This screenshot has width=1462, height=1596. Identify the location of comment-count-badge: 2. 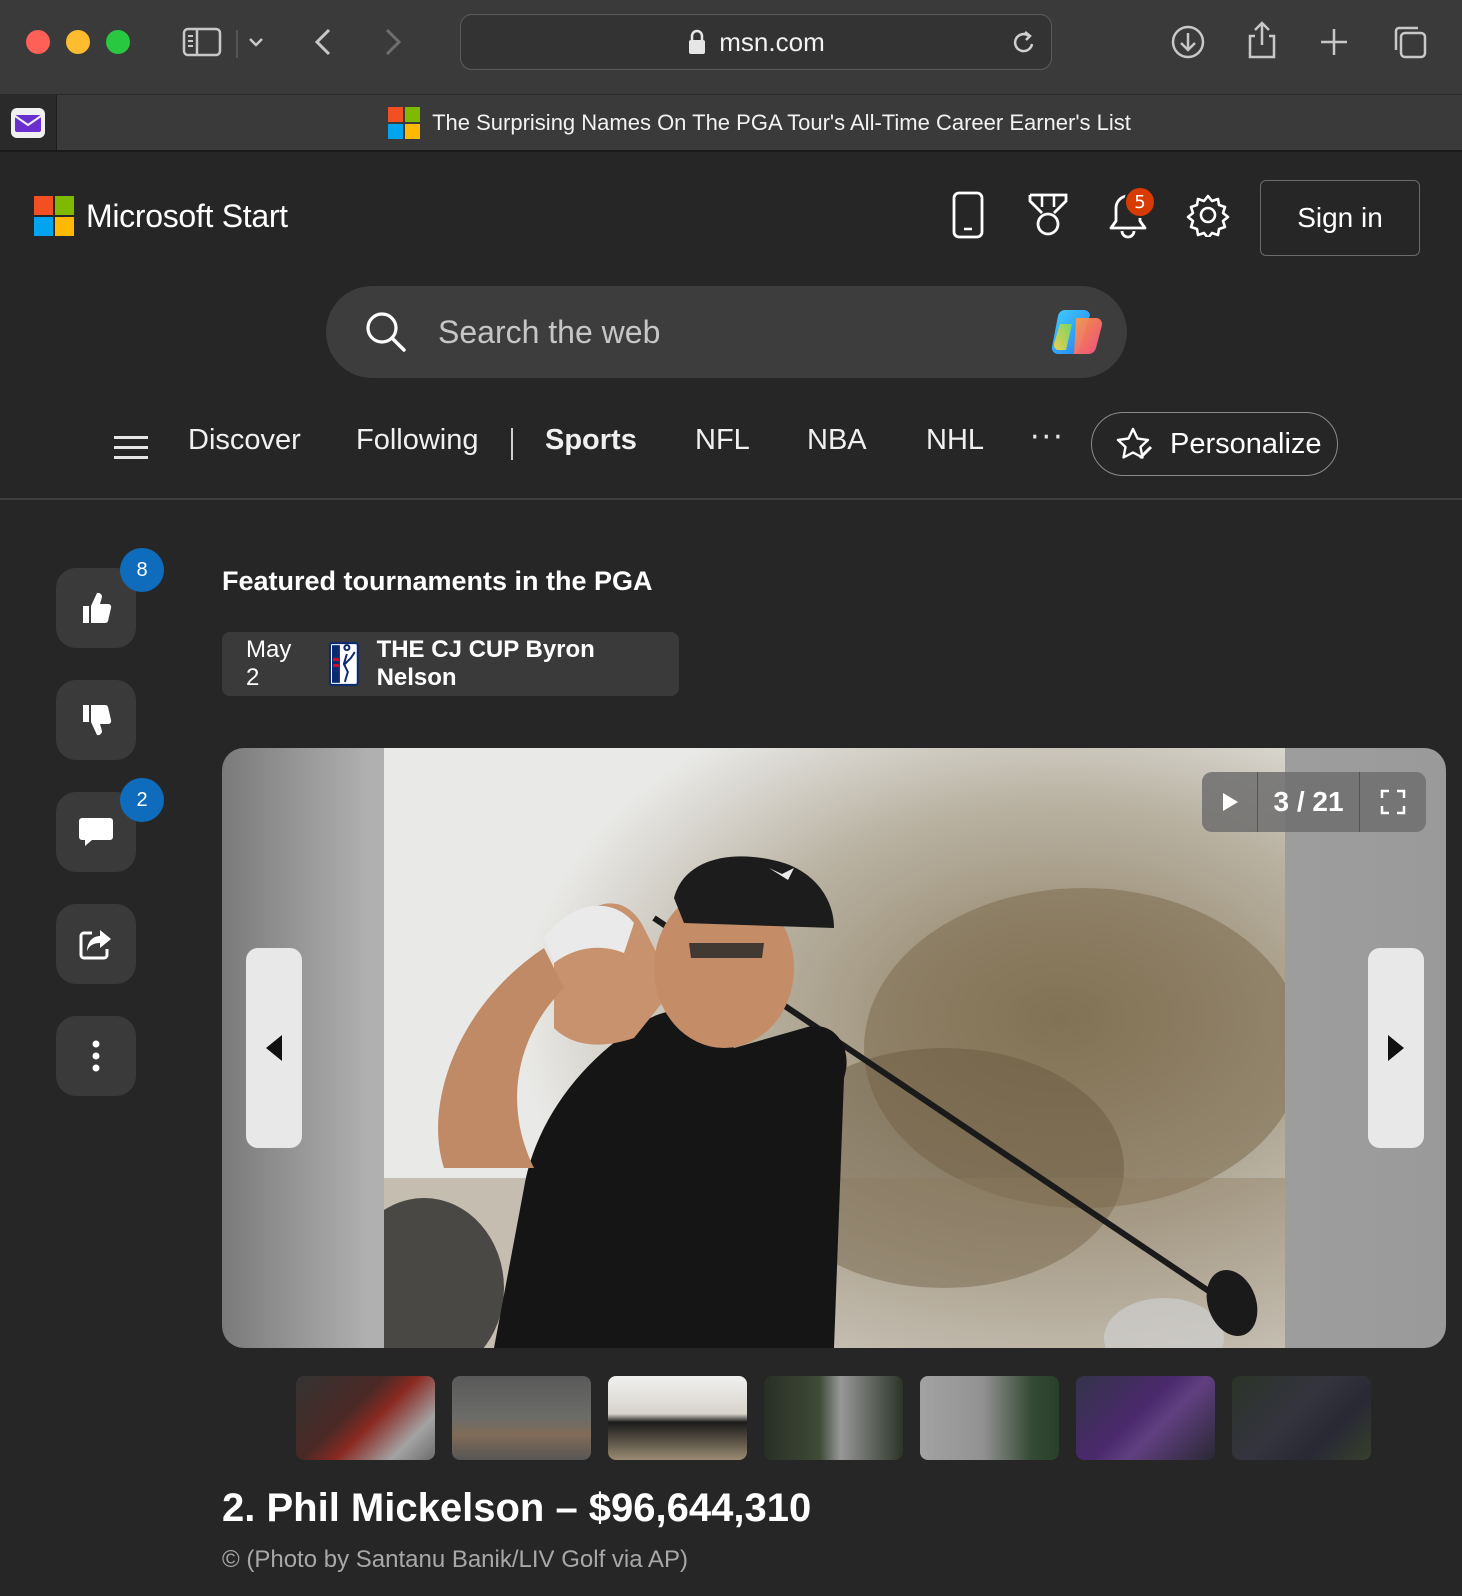
(142, 800).